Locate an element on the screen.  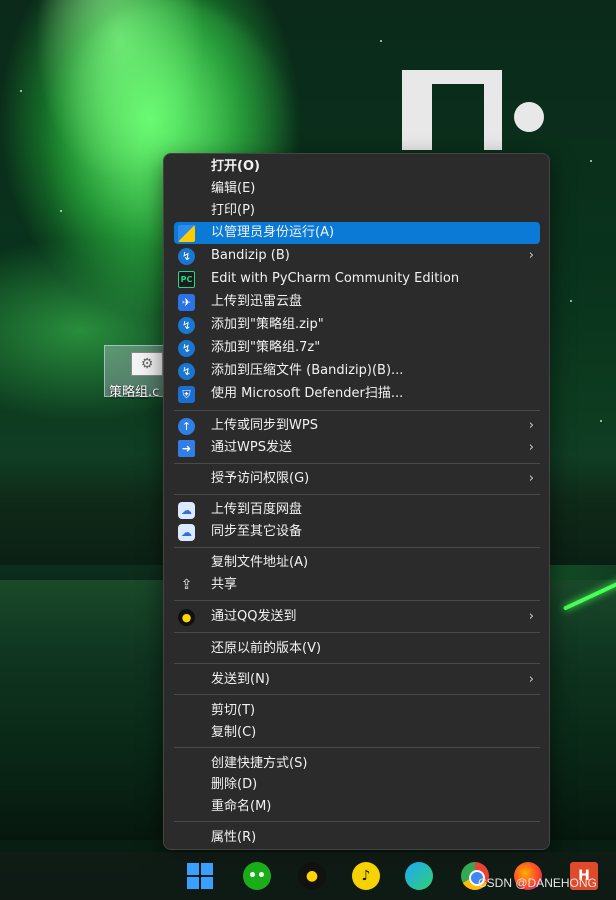
baidu-netdisk-icon: ☁ is located at coordinates (186, 510).